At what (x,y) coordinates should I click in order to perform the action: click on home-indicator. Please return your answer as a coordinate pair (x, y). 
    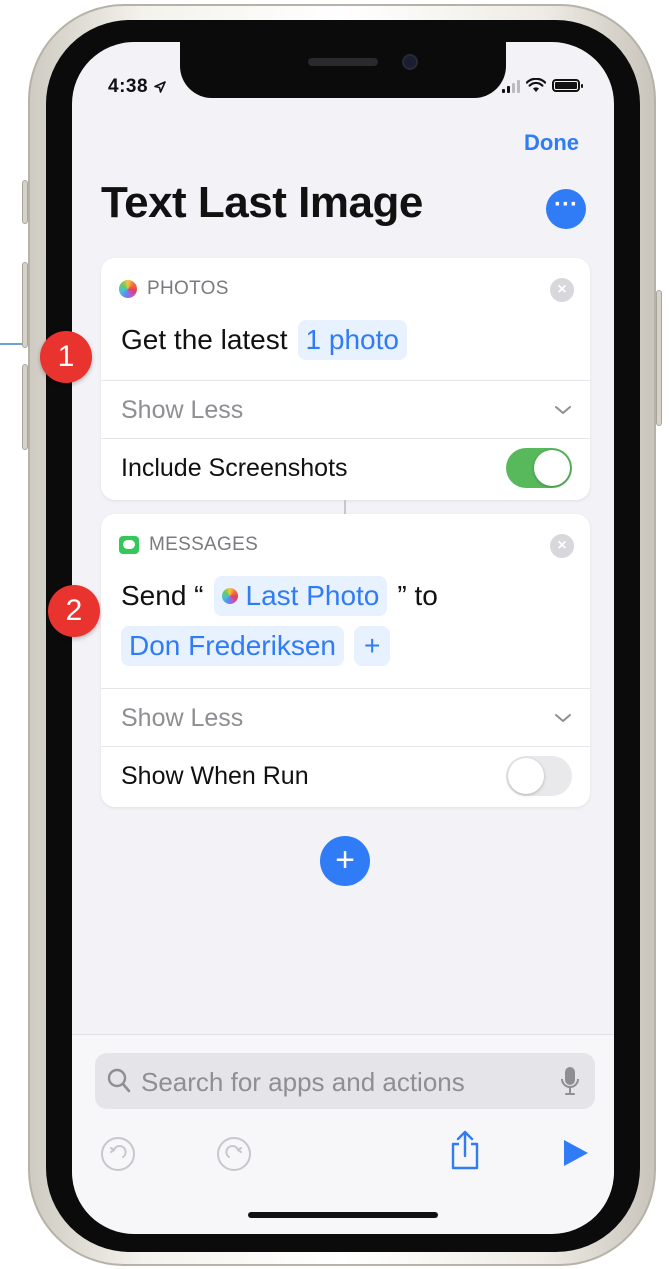
    Looking at the image, I should click on (343, 1215).